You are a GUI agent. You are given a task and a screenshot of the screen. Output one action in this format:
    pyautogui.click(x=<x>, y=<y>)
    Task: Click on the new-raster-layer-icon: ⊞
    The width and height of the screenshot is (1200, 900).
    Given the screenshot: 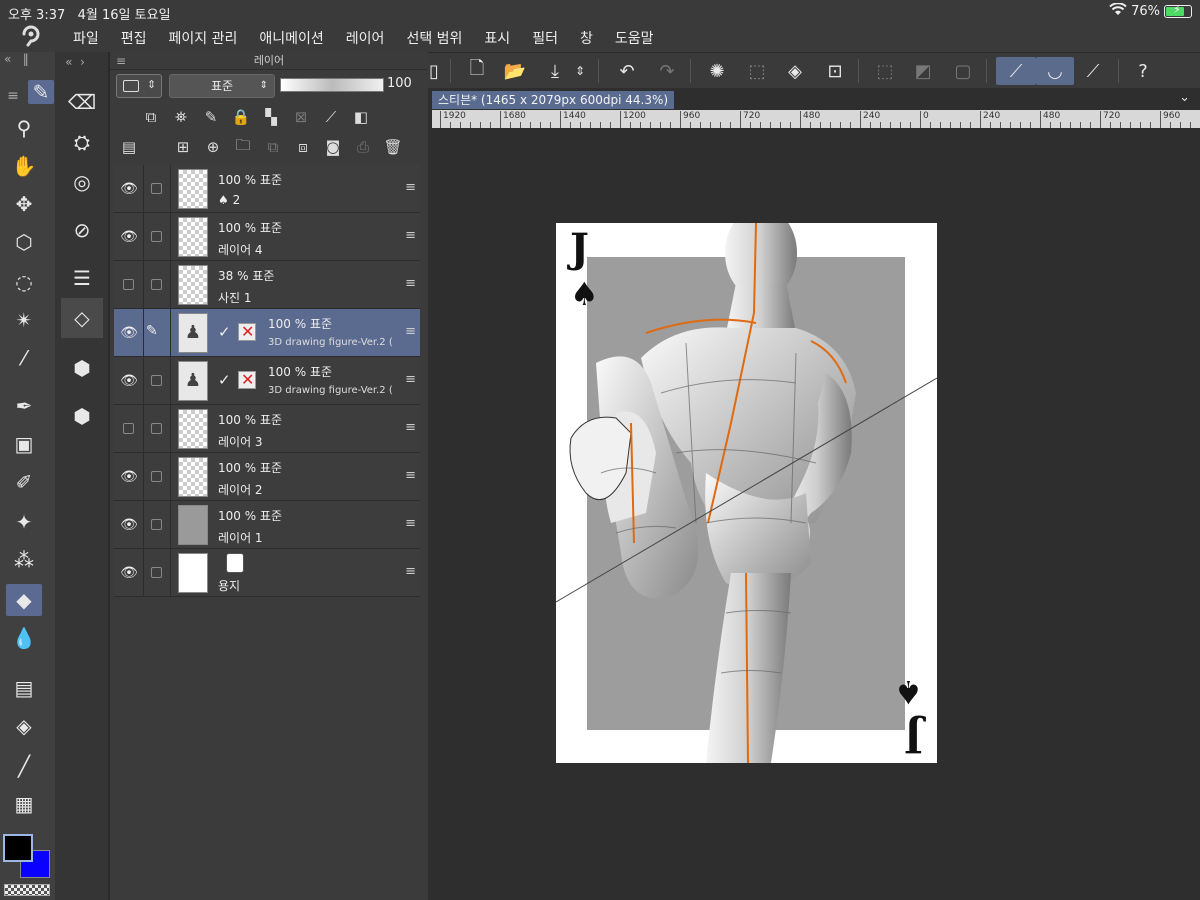 What is the action you would take?
    pyautogui.click(x=183, y=147)
    